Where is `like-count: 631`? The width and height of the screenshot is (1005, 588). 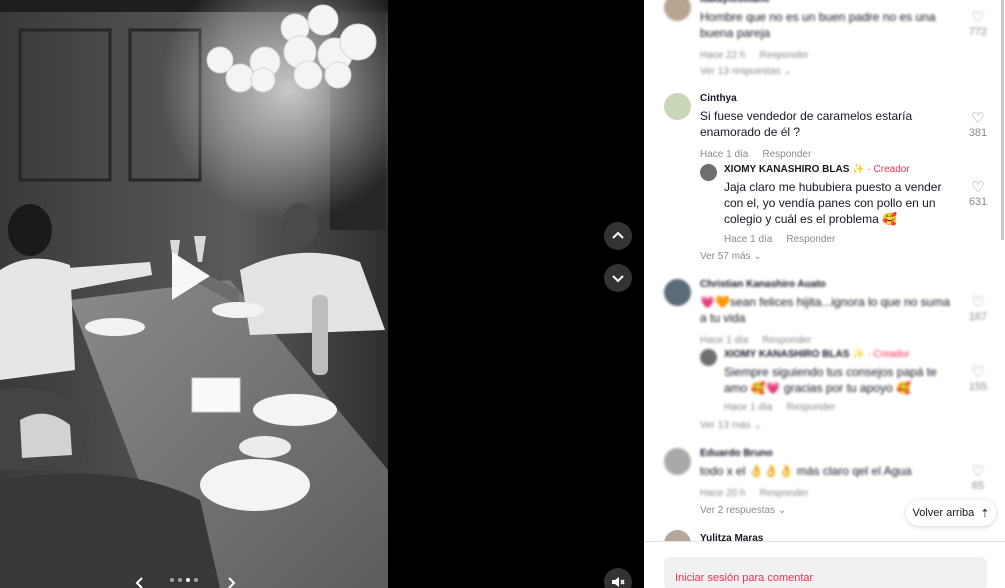
like-count: 631 is located at coordinates (978, 202).